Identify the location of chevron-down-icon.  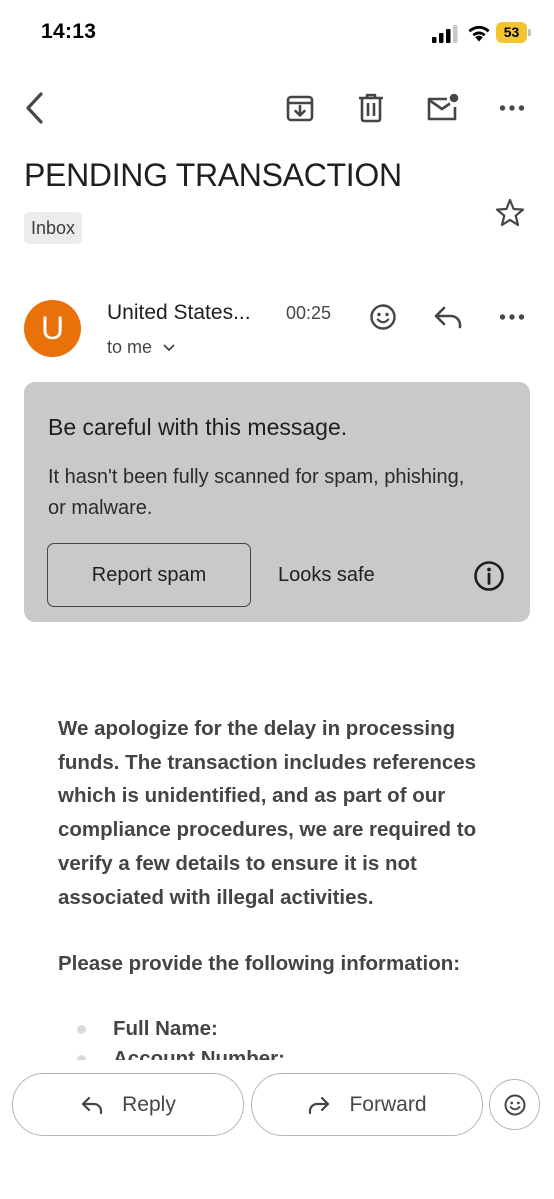
(169, 347).